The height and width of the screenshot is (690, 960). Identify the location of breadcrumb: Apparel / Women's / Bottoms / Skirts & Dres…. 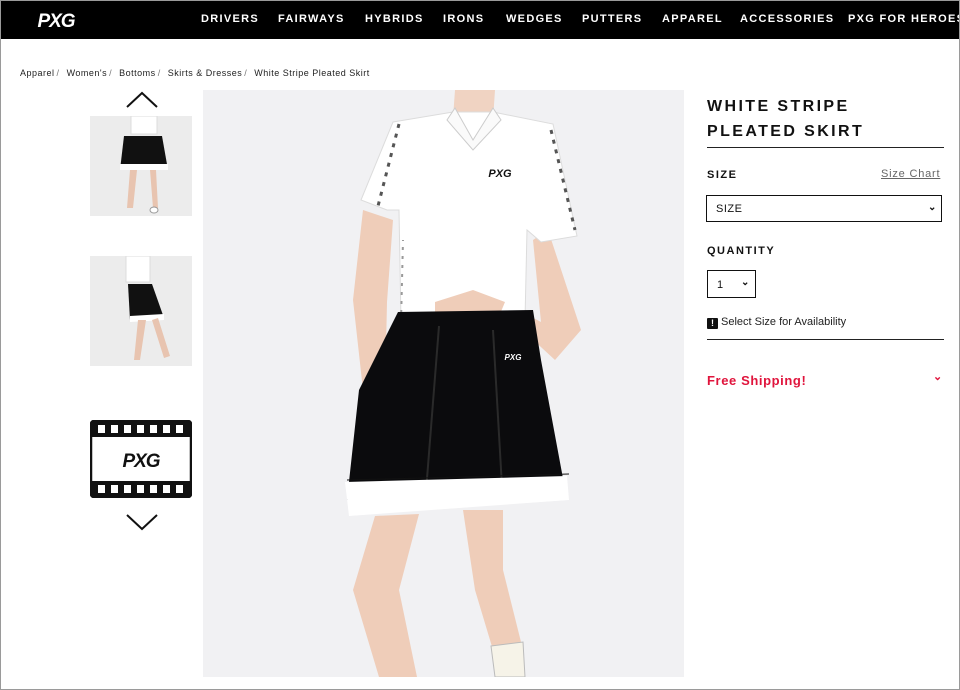
(195, 73).